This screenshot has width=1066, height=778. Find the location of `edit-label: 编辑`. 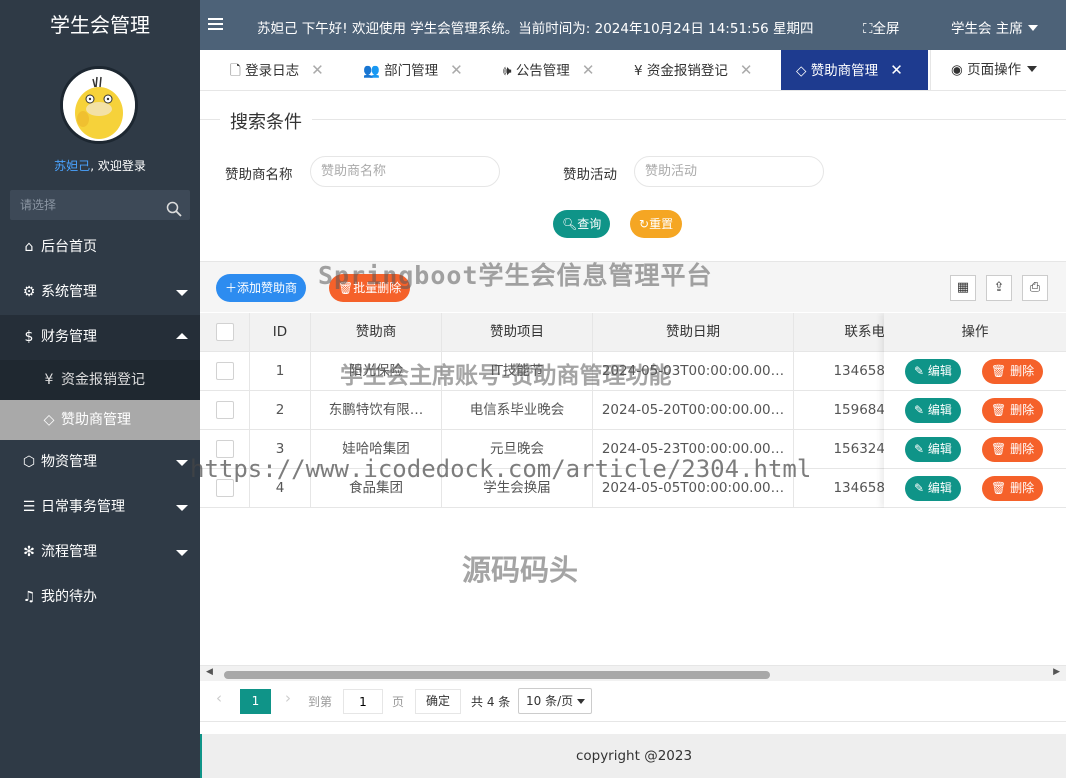

edit-label: 编辑 is located at coordinates (939, 371).